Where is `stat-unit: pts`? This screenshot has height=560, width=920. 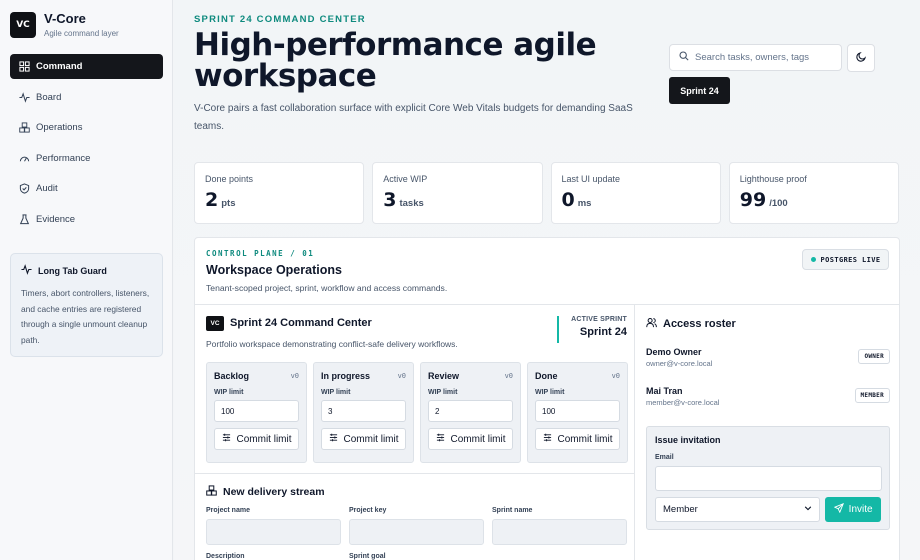
stat-unit: pts is located at coordinates (228, 203).